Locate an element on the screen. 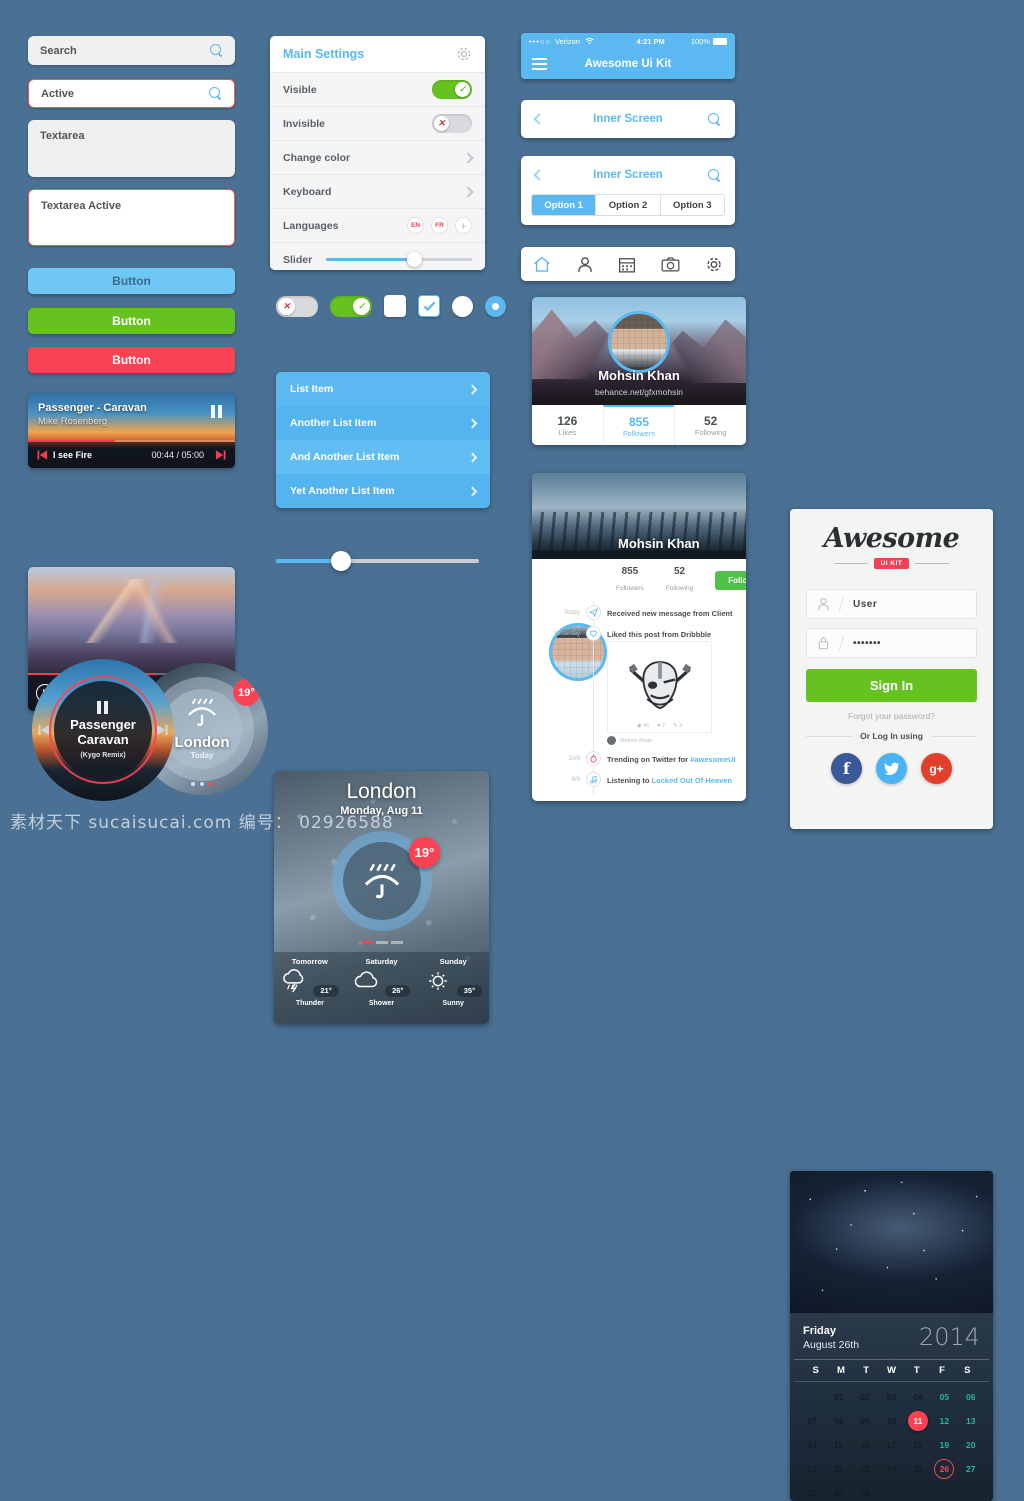  lang-chip-en: EN is located at coordinates (415, 225).